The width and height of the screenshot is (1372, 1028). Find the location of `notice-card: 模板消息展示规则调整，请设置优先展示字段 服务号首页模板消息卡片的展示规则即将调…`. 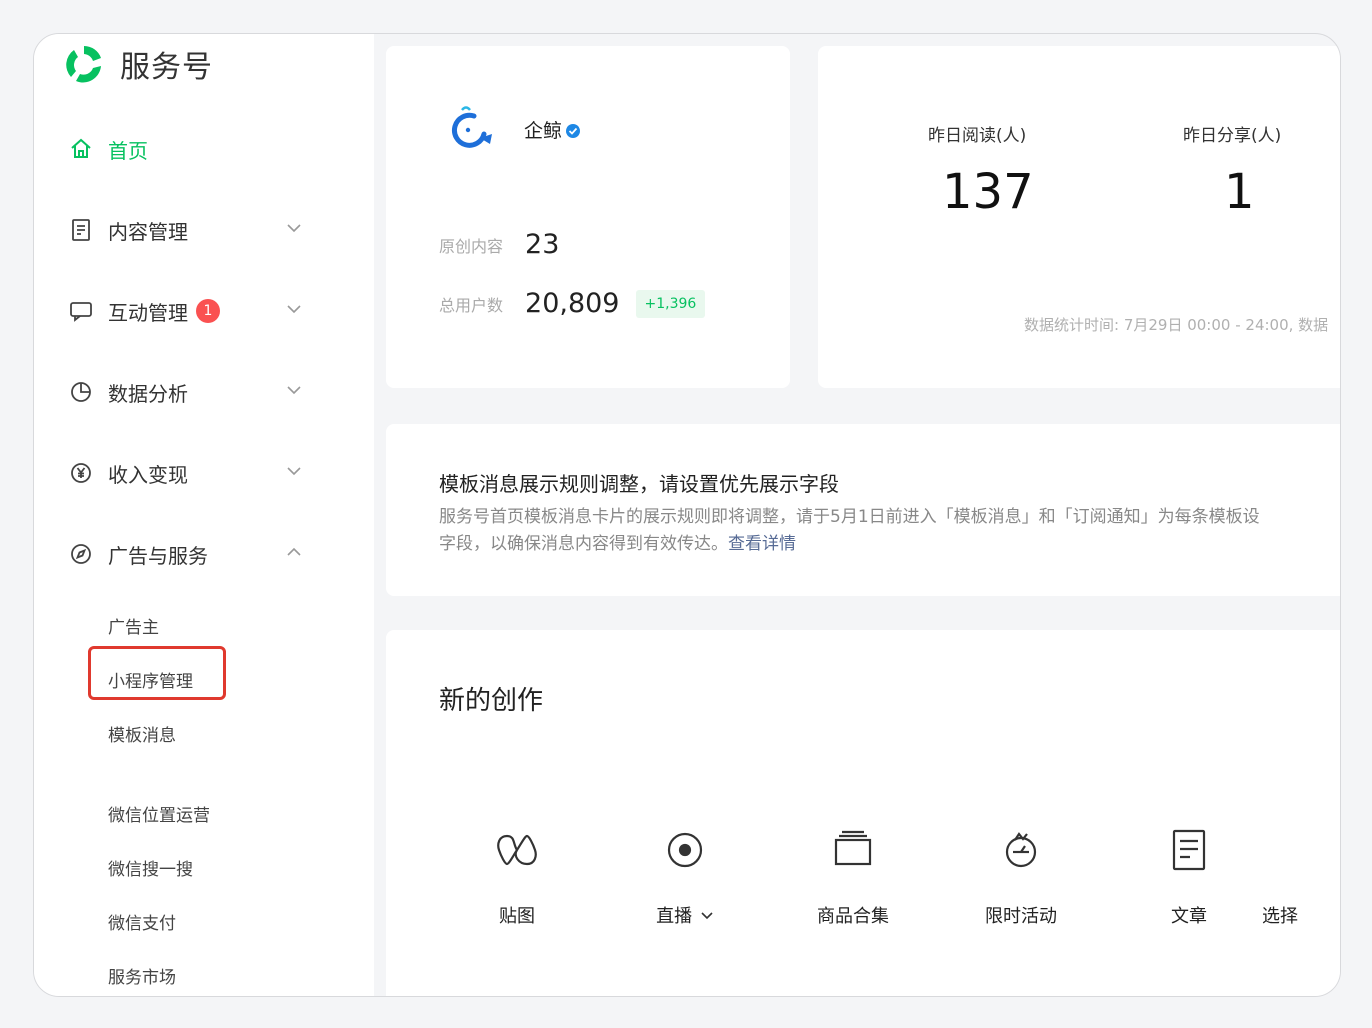

notice-card: 模板消息展示规则调整，请设置优先展示字段 服务号首页模板消息卡片的展示规则即将调… is located at coordinates (863, 510).